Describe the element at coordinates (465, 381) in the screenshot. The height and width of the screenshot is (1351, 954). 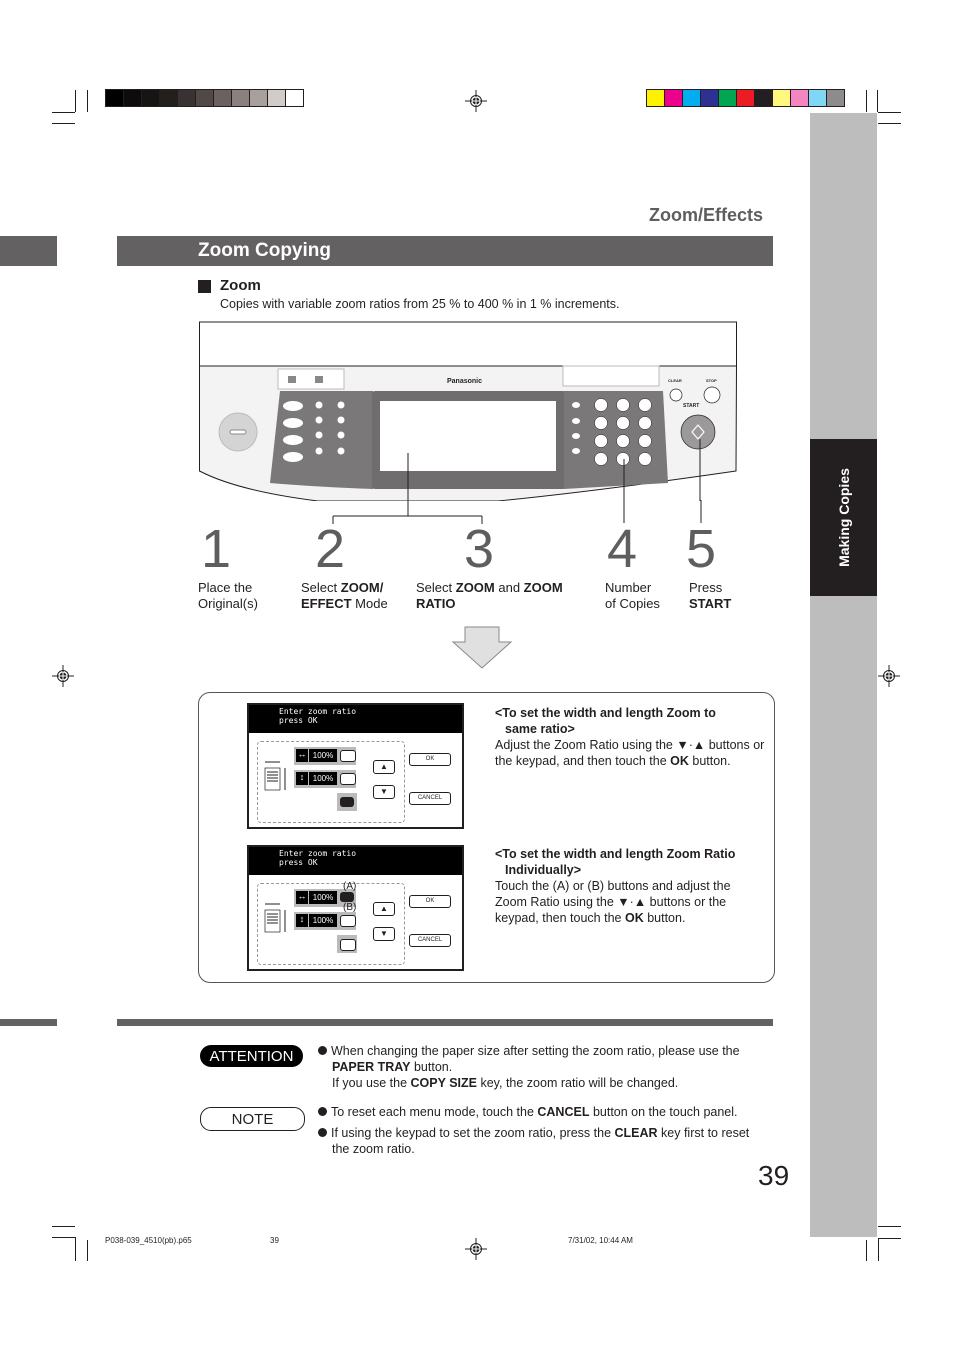
I see `panel-brand: Panasonic` at that location.